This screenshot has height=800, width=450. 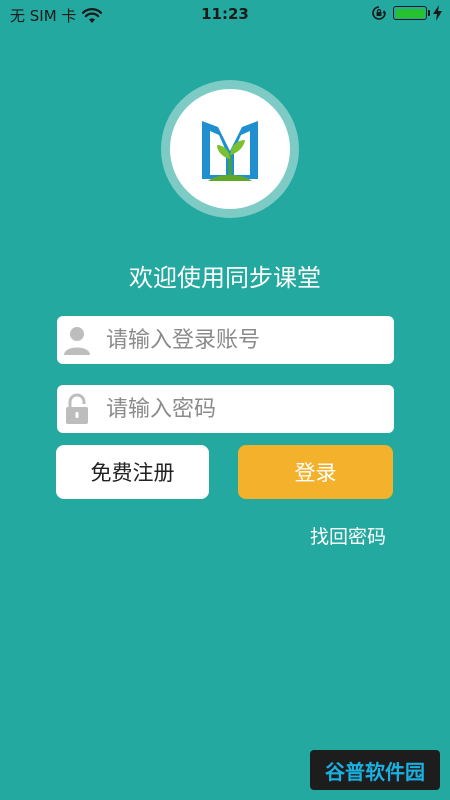 I want to click on watermark-text: 谷普软件园, so click(x=375, y=771).